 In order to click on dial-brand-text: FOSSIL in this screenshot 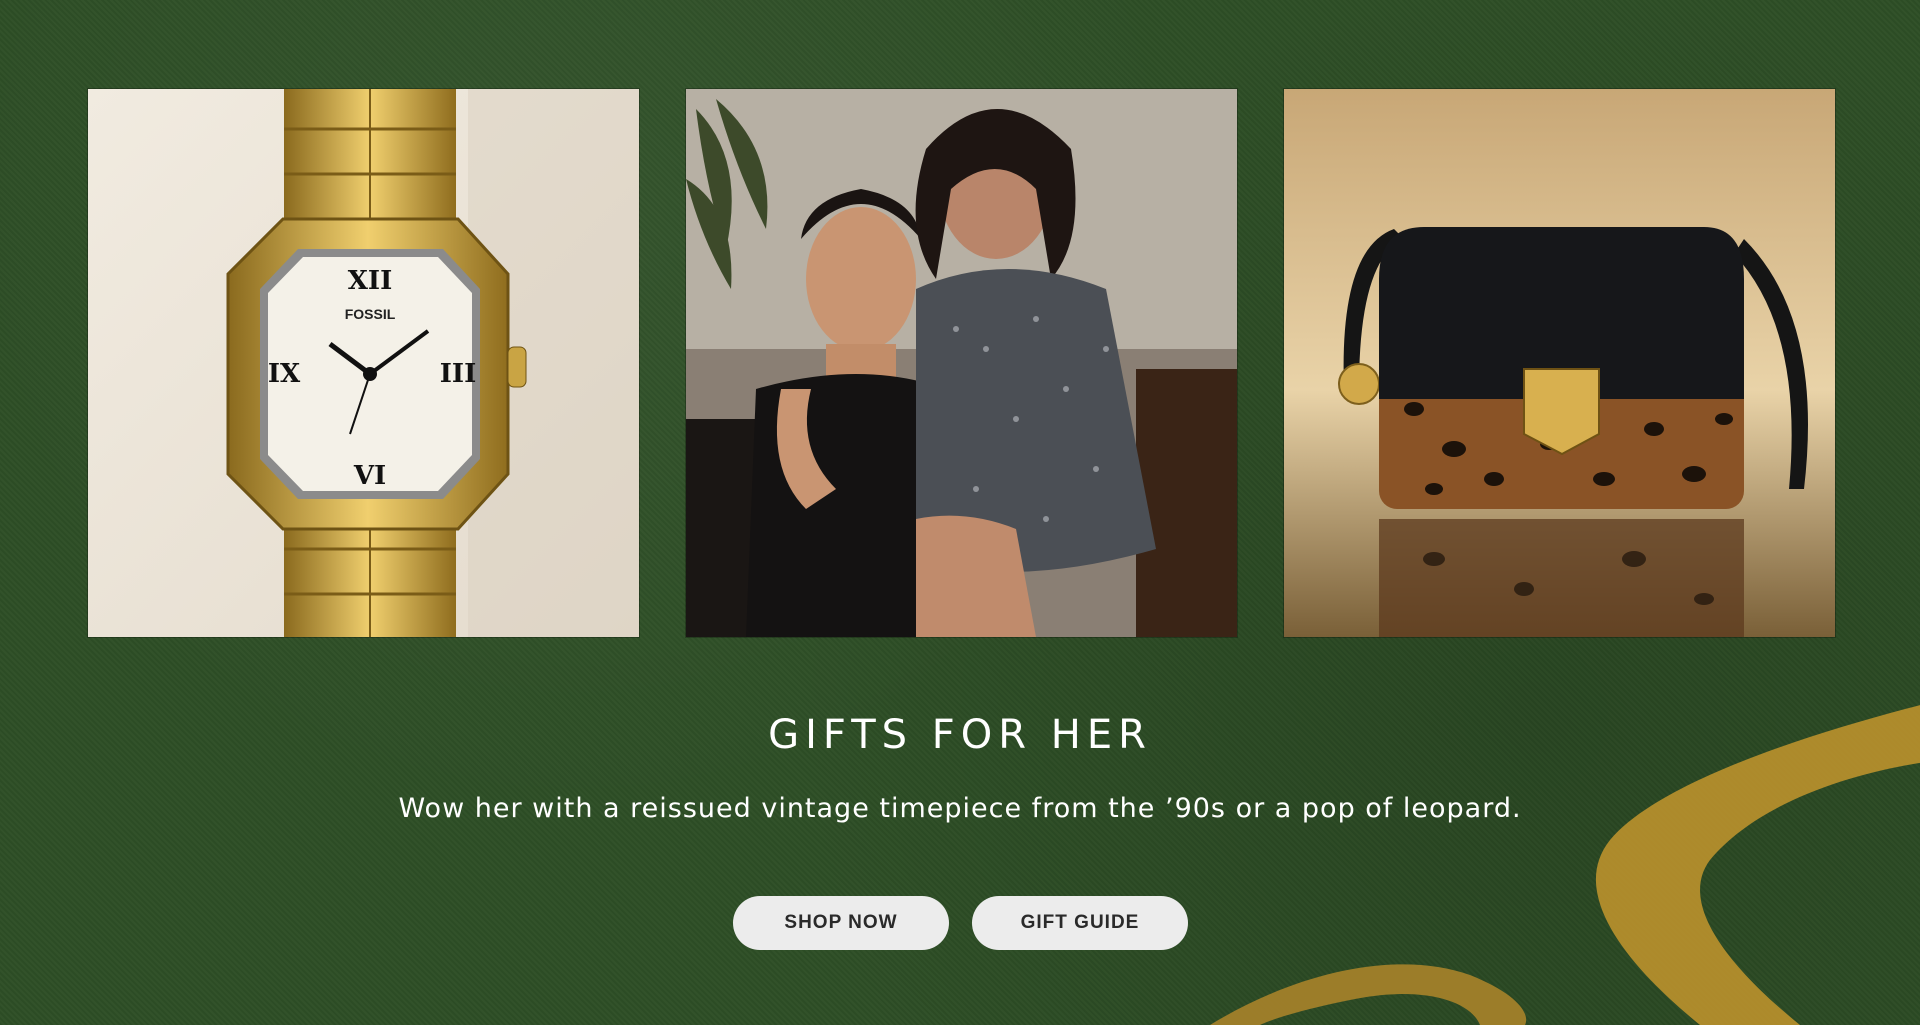, I will do `click(370, 314)`.